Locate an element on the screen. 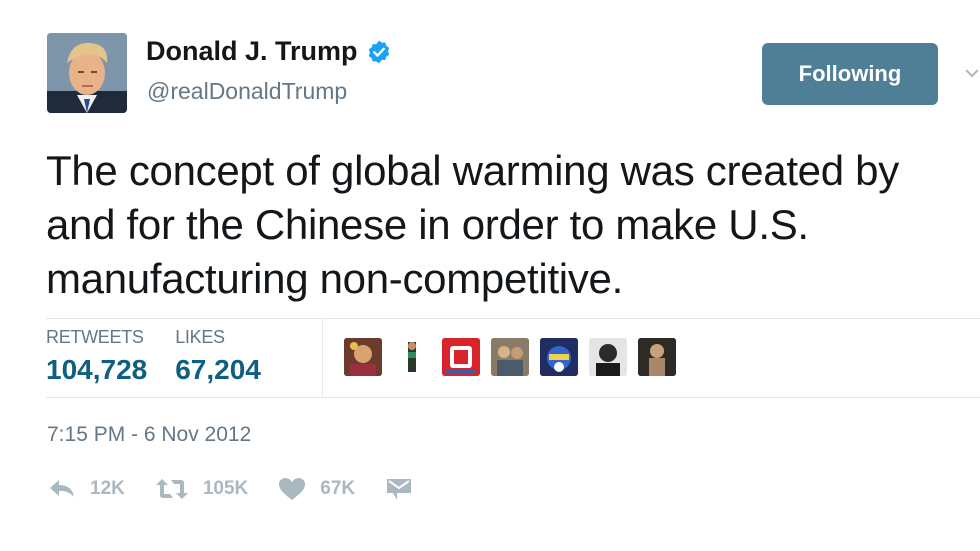 The height and width of the screenshot is (551, 980). retweet-button: 105K is located at coordinates (201, 489).